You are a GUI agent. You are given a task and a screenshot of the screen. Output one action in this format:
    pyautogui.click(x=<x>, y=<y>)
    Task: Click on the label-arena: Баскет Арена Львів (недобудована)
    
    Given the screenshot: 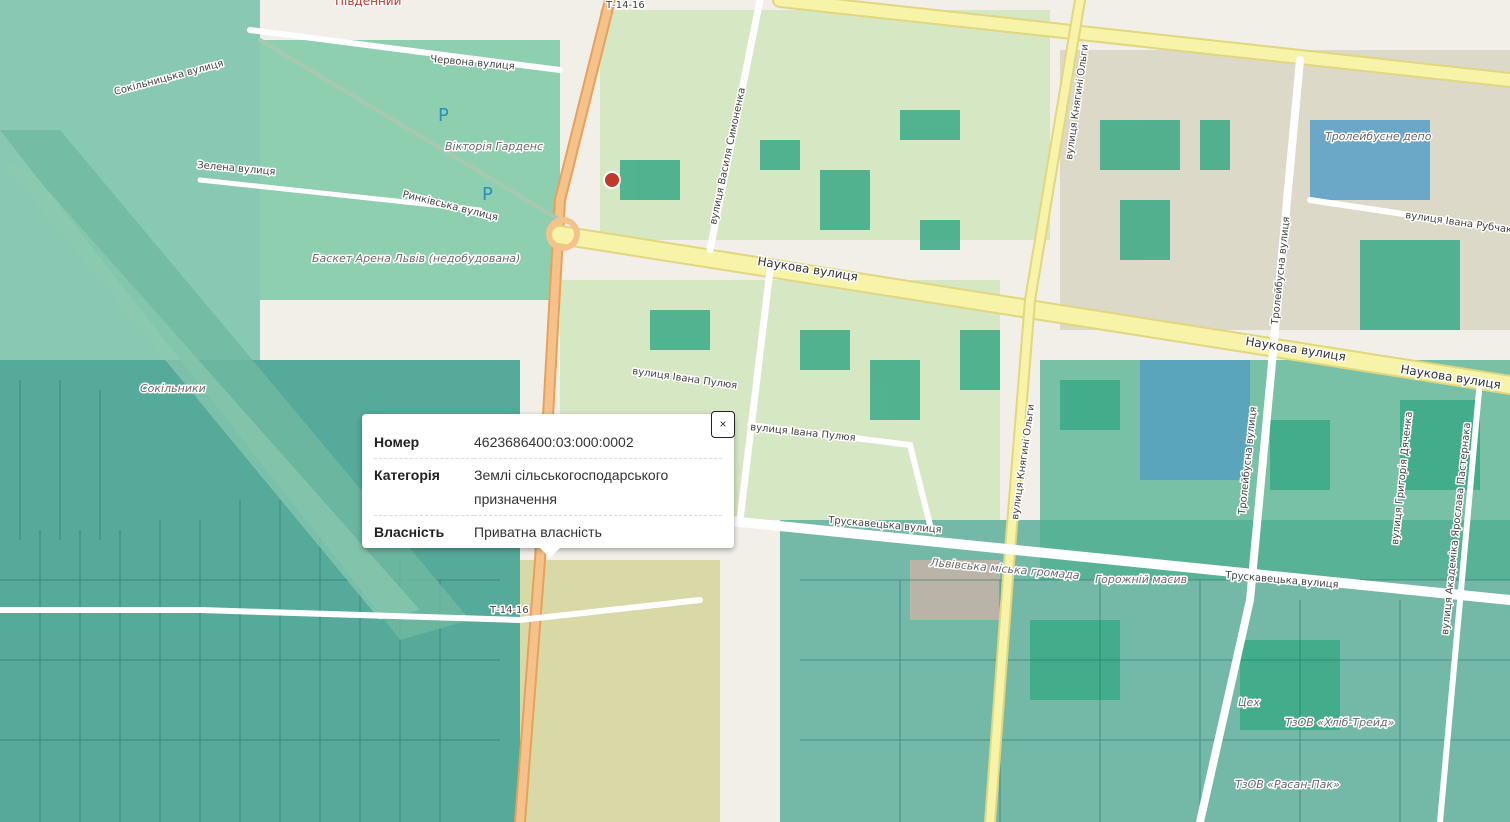 What is the action you would take?
    pyautogui.click(x=416, y=258)
    